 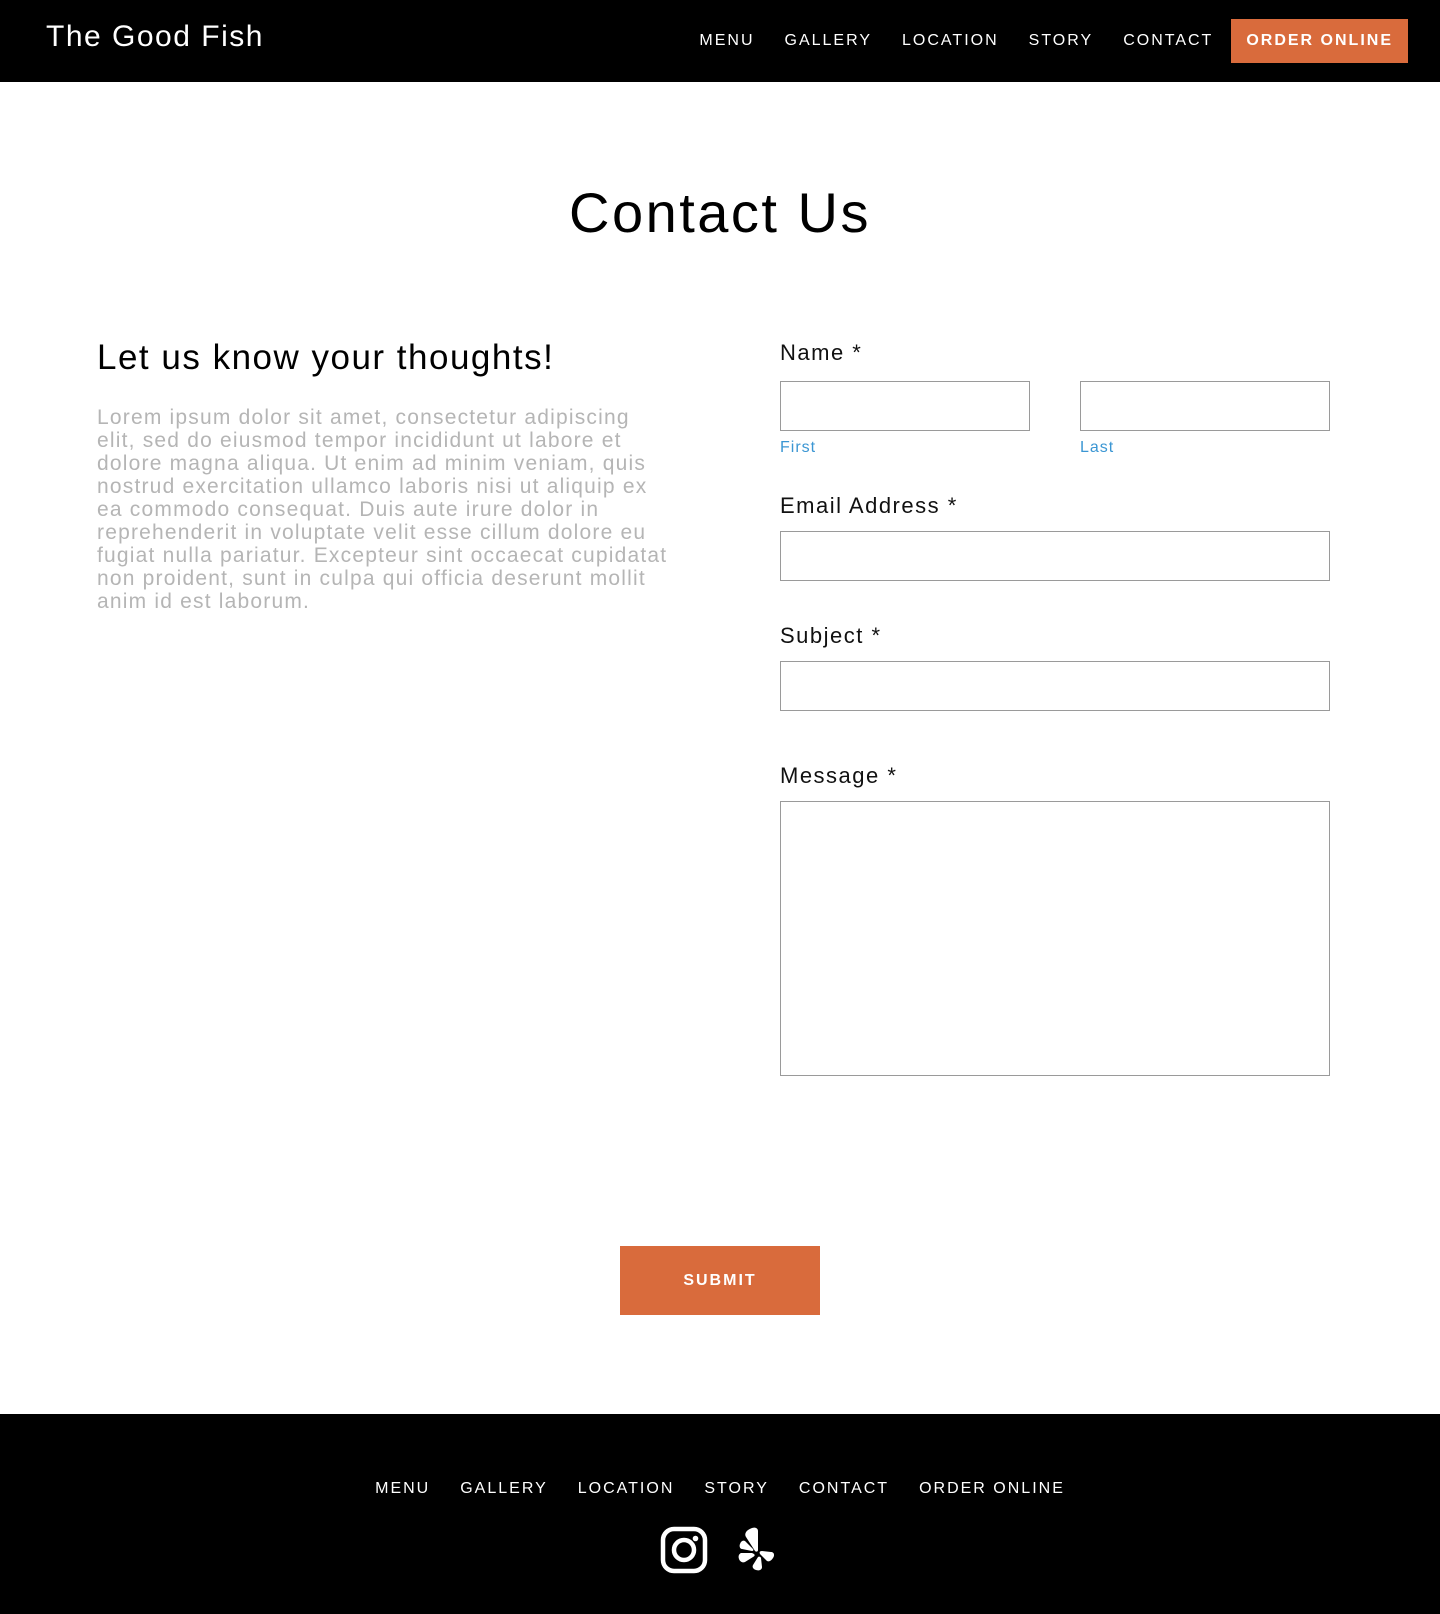 I want to click on last-name-sublabel: Last, so click(x=1097, y=447).